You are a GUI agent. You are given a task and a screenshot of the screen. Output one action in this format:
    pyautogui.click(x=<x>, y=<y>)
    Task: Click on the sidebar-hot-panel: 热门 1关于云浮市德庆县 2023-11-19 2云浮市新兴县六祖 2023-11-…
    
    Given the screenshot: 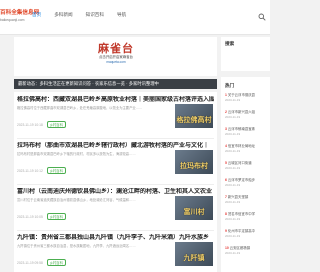 What is the action you would take?
    pyautogui.click(x=245, y=174)
    